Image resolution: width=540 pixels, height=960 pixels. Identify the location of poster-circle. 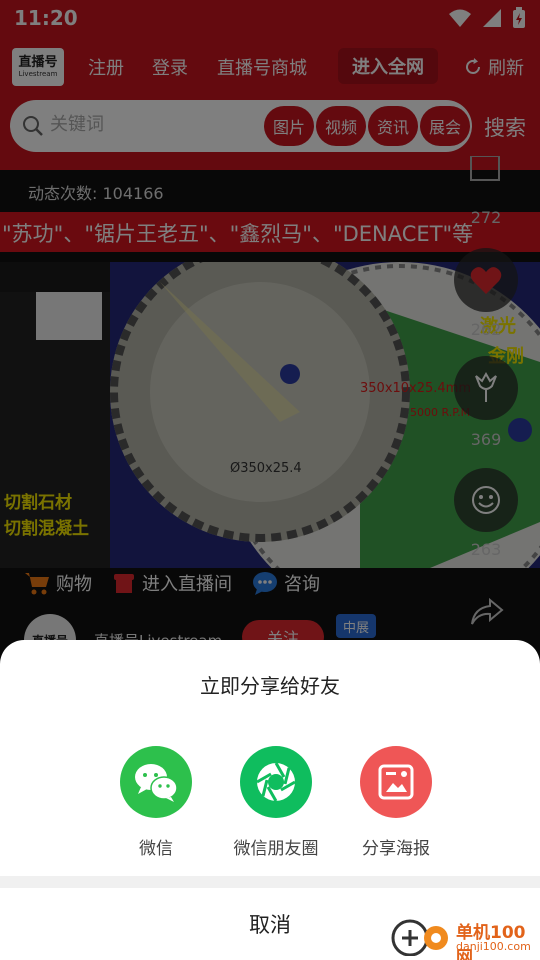
(396, 782).